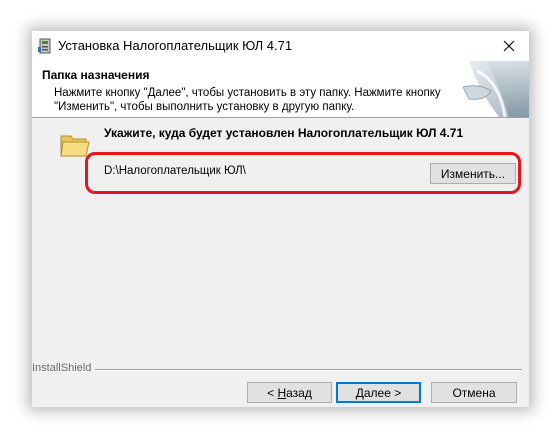 This screenshot has height=440, width=554. I want to click on next-button: Далее >, so click(378, 392).